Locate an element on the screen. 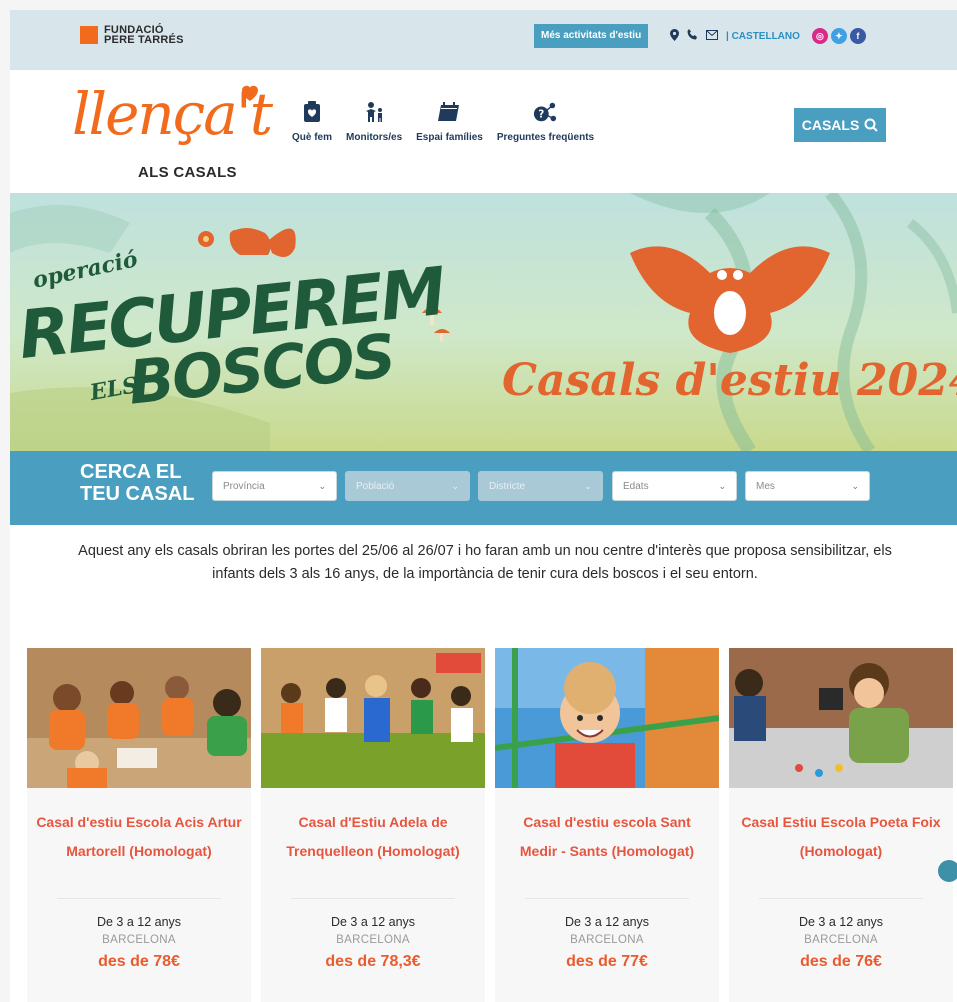 Image resolution: width=957 pixels, height=1002 pixels. heart-box-icon is located at coordinates (312, 112).